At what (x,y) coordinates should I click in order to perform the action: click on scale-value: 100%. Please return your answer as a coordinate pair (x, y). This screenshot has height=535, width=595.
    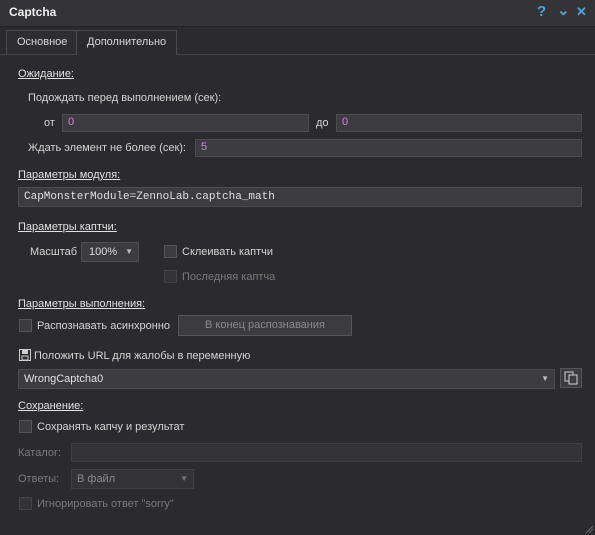
    Looking at the image, I should click on (103, 252).